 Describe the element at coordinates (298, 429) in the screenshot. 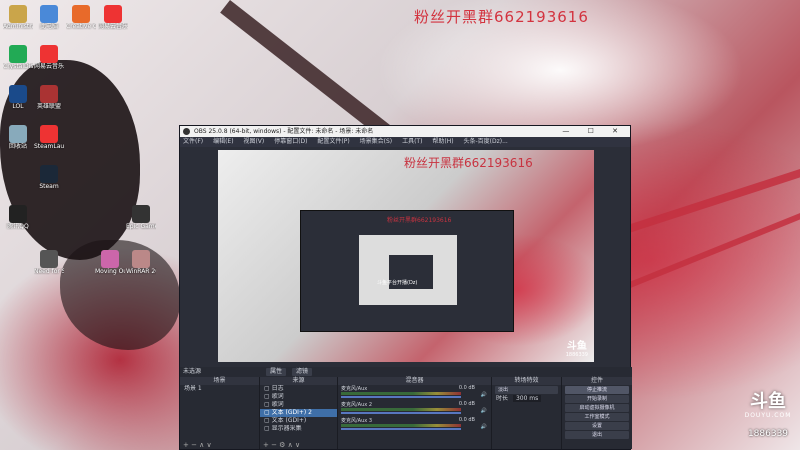

I see `source-item: ▢ 显示器采集` at that location.